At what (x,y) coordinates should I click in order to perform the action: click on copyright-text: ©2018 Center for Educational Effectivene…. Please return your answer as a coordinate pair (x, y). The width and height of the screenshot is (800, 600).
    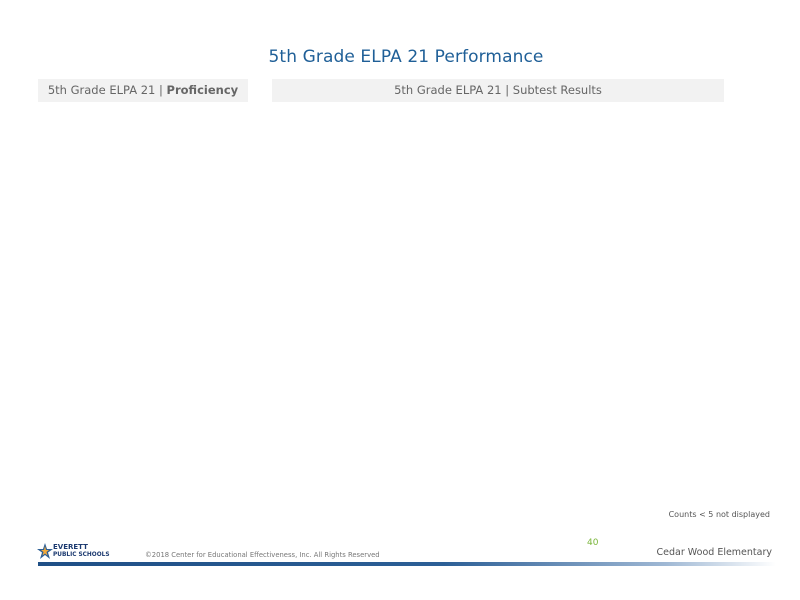
    Looking at the image, I should click on (262, 555).